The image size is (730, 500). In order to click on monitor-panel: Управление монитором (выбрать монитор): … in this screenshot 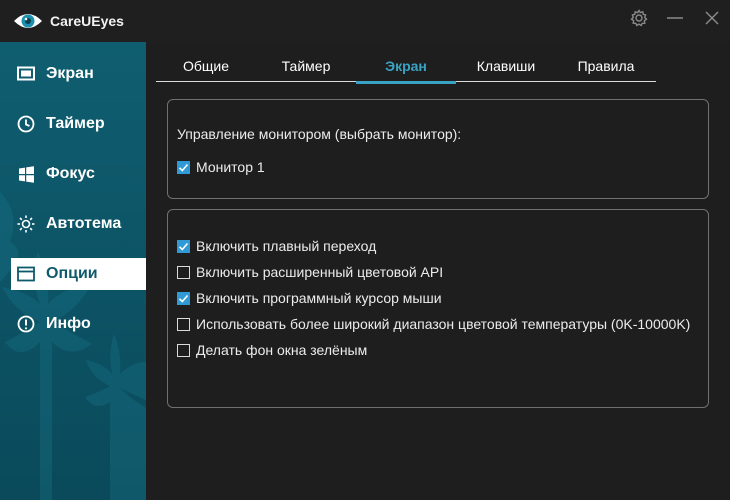, I will do `click(438, 149)`.